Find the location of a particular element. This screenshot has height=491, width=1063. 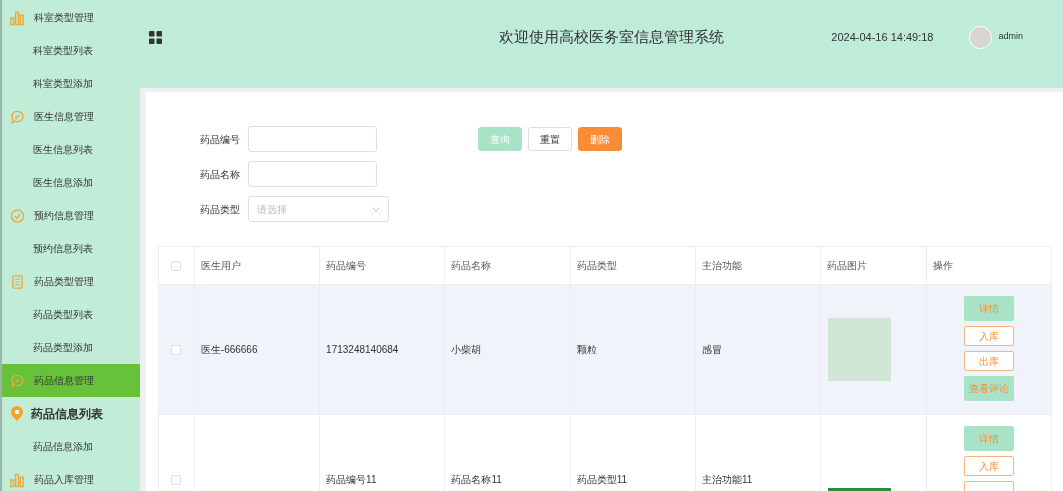

map-pin-icon is located at coordinates (17, 413).